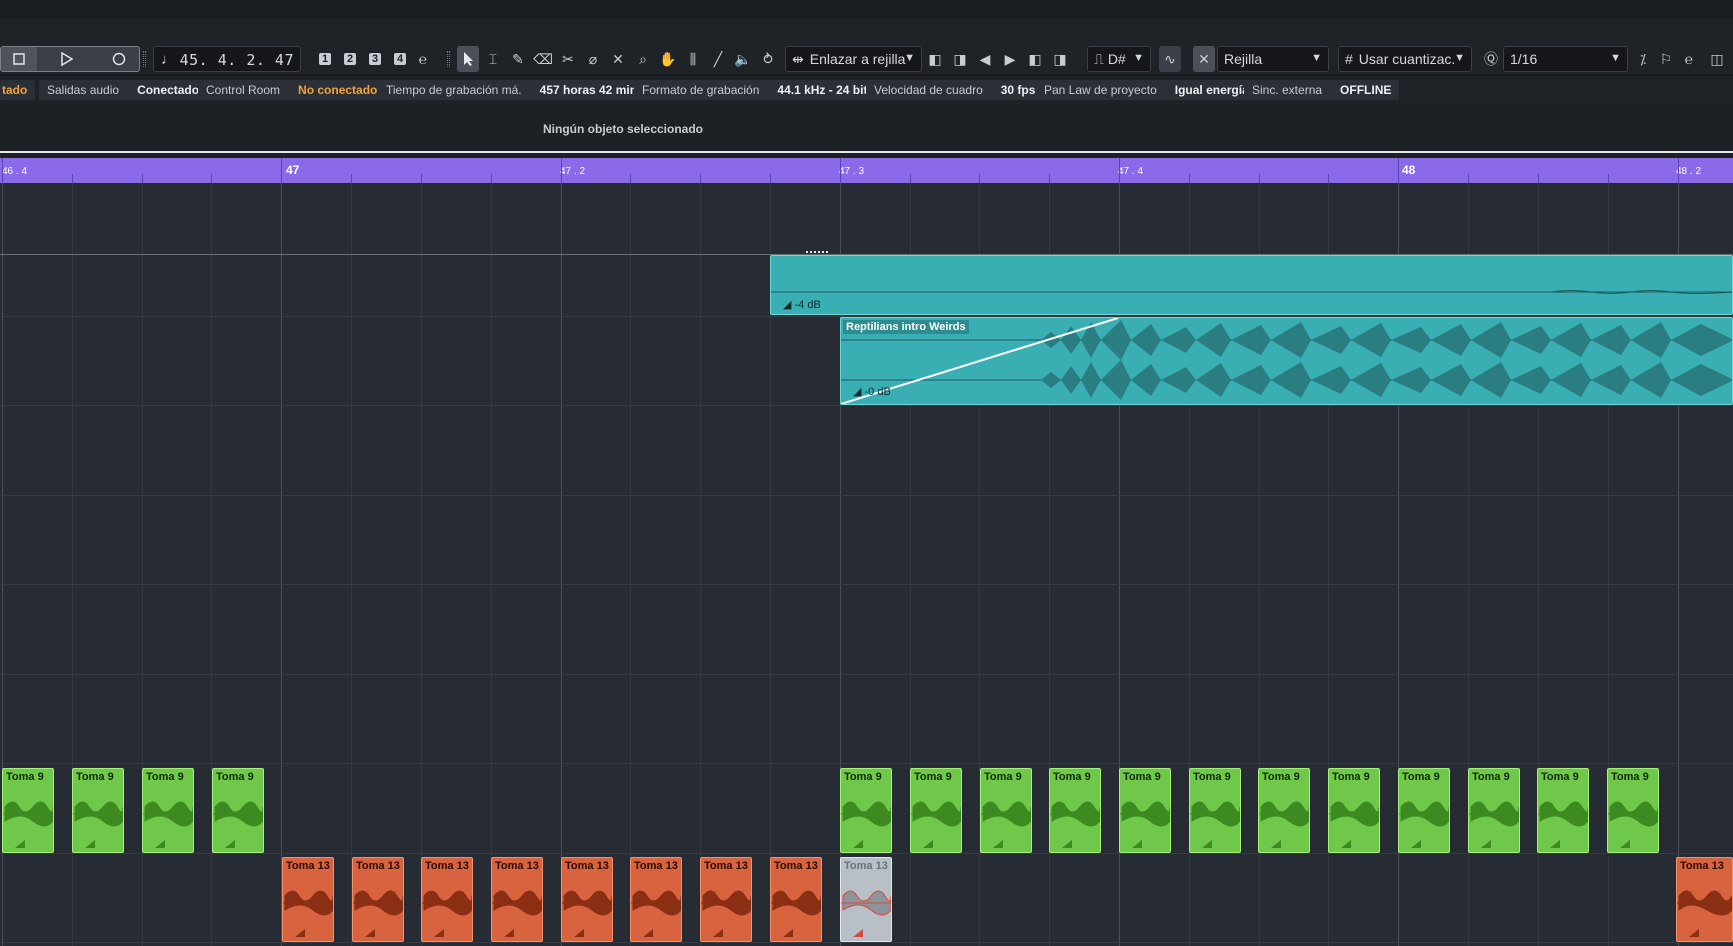  I want to click on status-value: 30 fps, so click(1018, 90).